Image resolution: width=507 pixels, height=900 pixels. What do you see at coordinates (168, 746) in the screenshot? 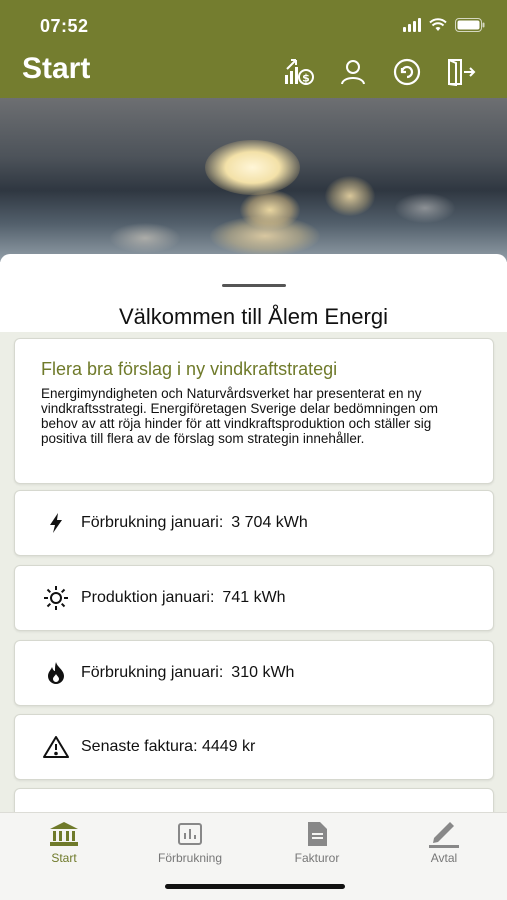
I see `stat-label: Senaste faktura: 4449 kr` at bounding box center [168, 746].